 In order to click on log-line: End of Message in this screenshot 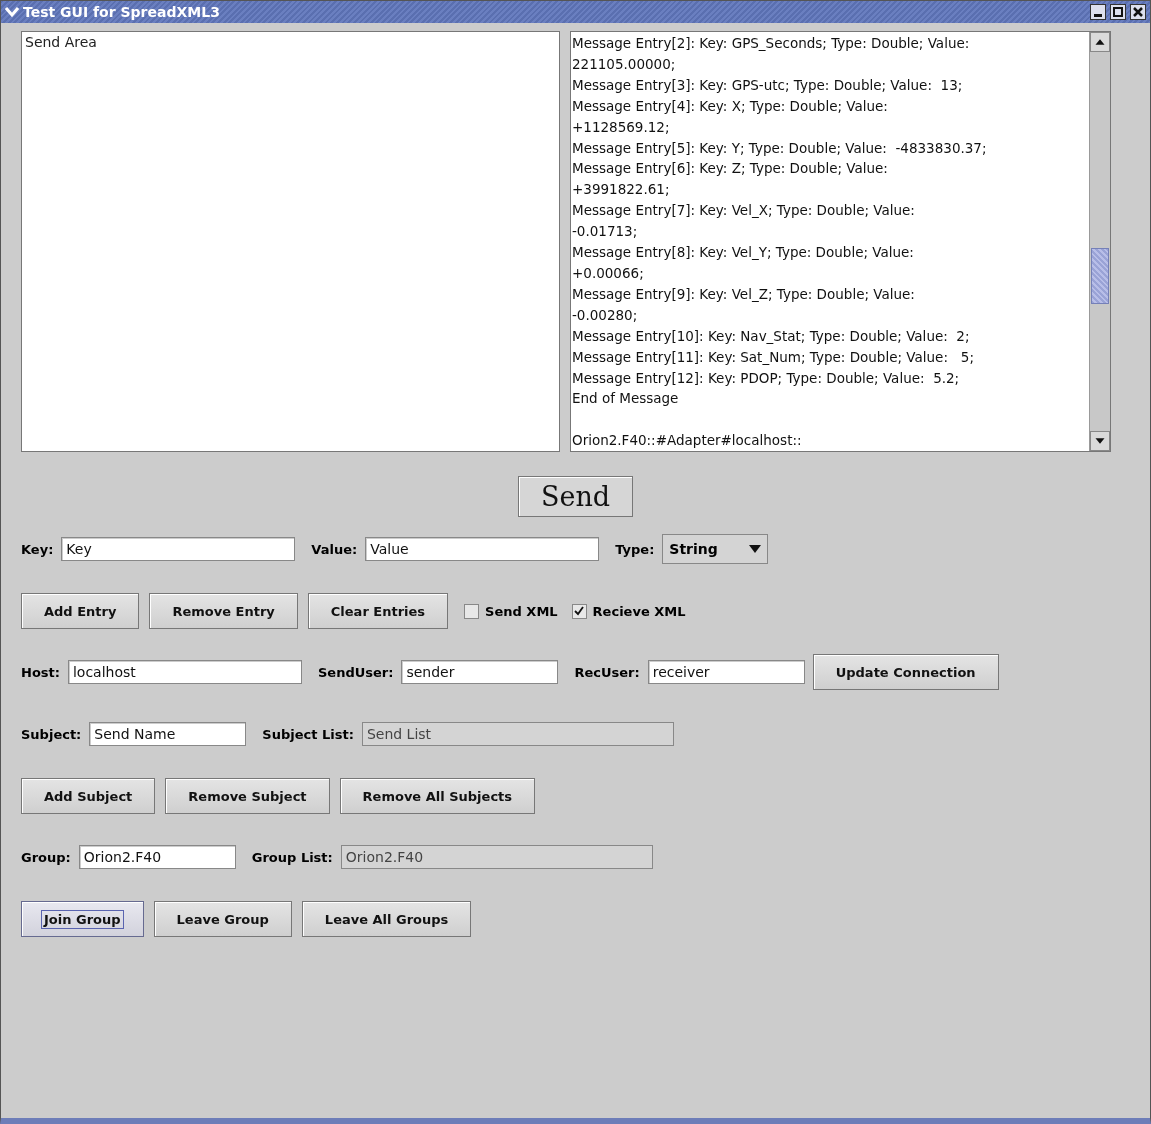, I will do `click(626, 399)`.